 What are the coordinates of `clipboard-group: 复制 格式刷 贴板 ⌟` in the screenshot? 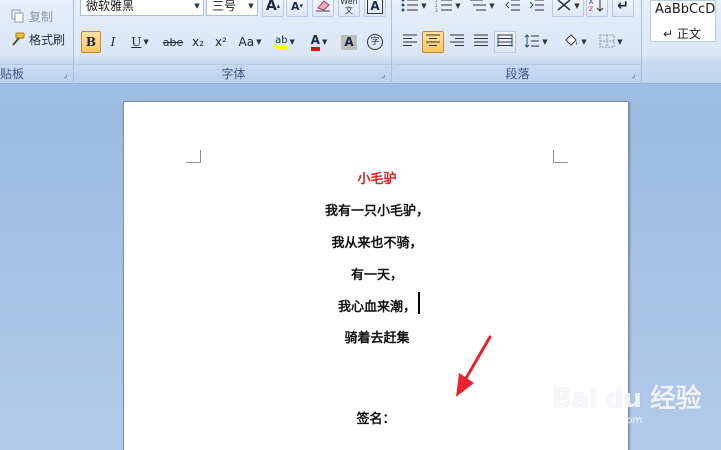 It's located at (37, 42).